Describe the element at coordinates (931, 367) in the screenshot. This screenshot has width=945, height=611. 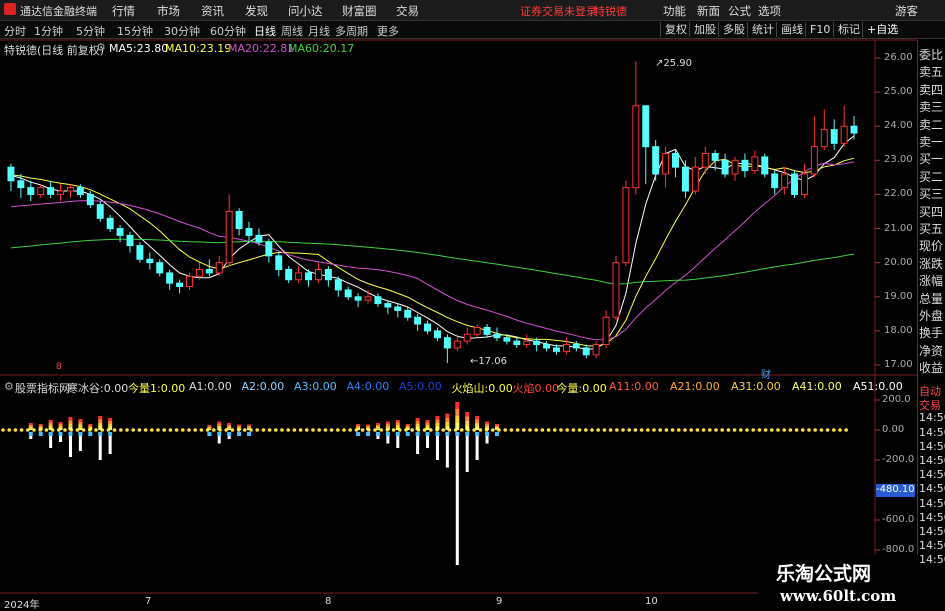
I see `quote-field-label: 收益` at that location.